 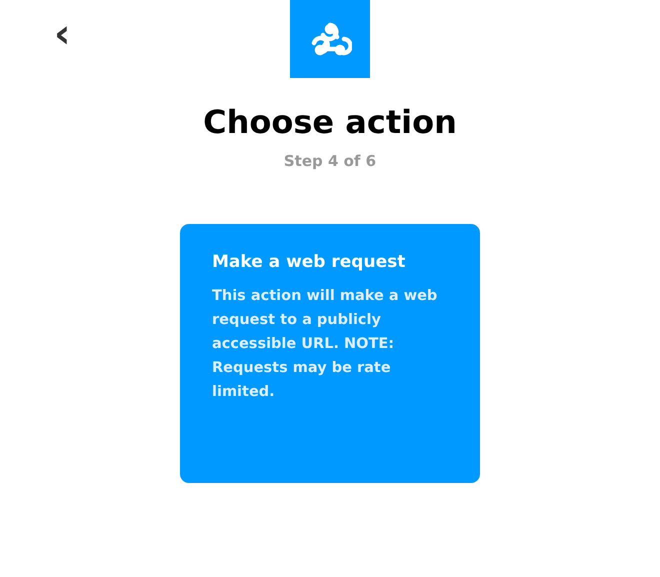 I want to click on action-description: This action will make a web request to a publicly accessible URL. NOTE: Requests may be rate limited., so click(x=325, y=344).